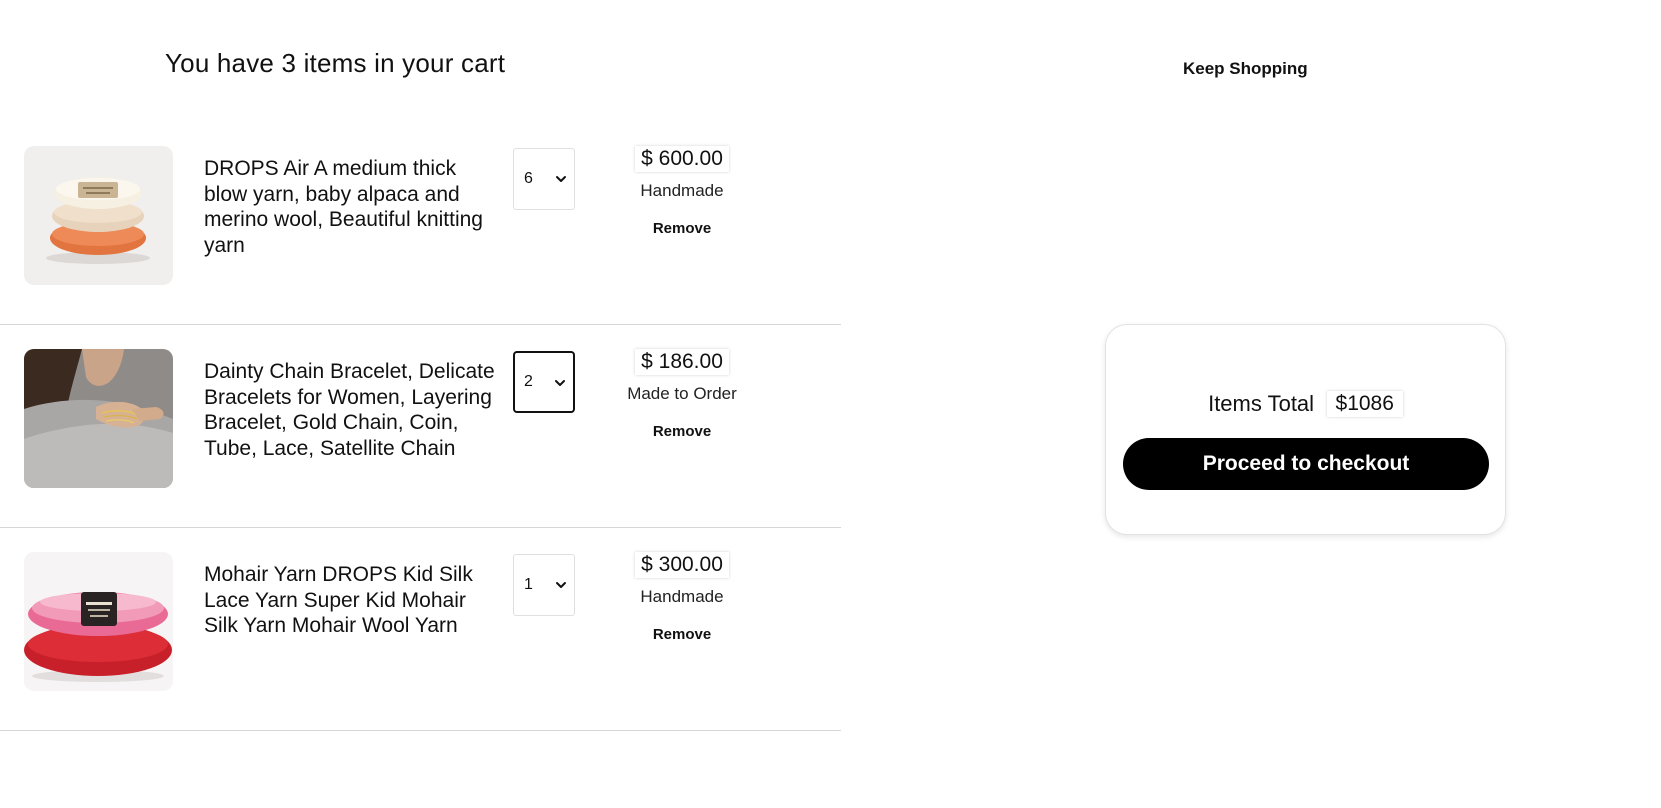 Image resolution: width=1661 pixels, height=808 pixels. I want to click on items-total-row: Items Total $1086, so click(1305, 404).